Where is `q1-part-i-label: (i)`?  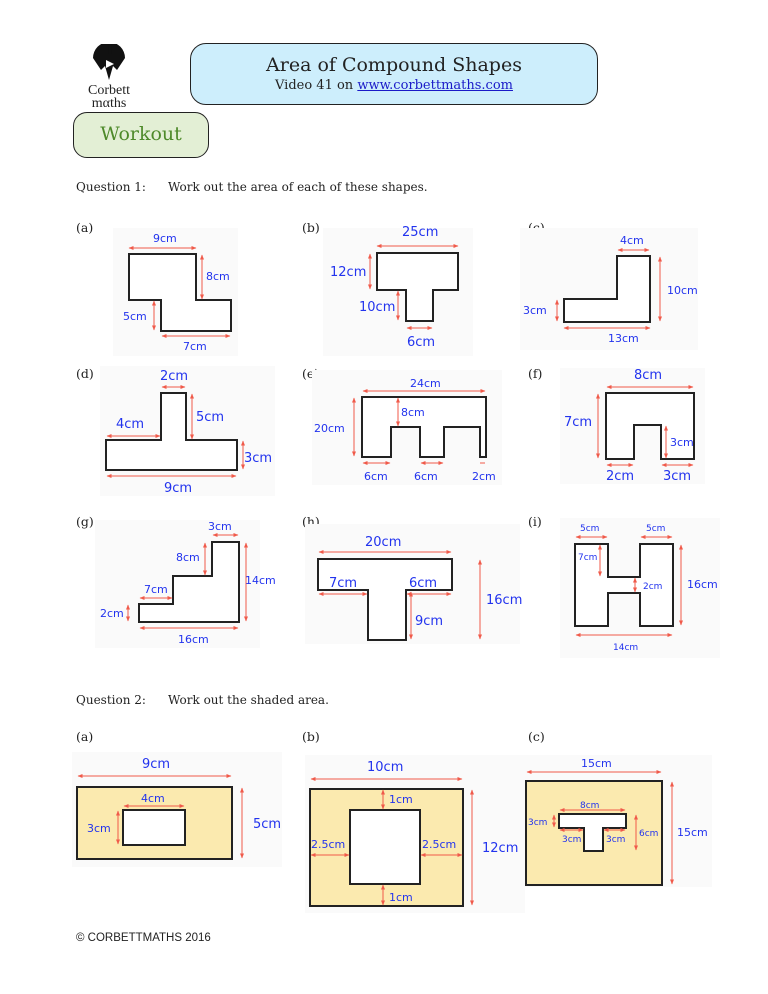 q1-part-i-label: (i) is located at coordinates (535, 521).